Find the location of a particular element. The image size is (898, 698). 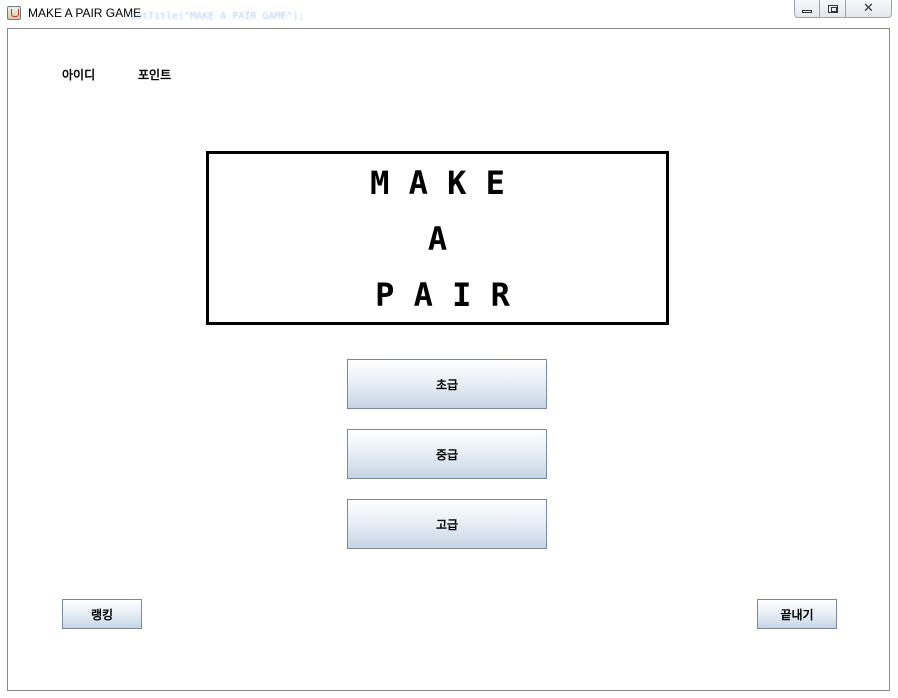

quit-button: 끝내기 is located at coordinates (797, 614).